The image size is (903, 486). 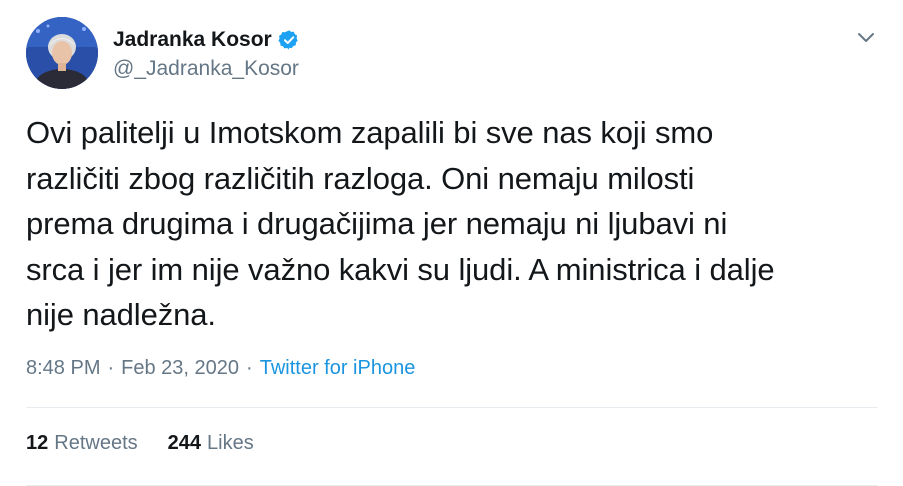 I want to click on tweet-stats: 12 Retweets 244 Likes, so click(x=140, y=443).